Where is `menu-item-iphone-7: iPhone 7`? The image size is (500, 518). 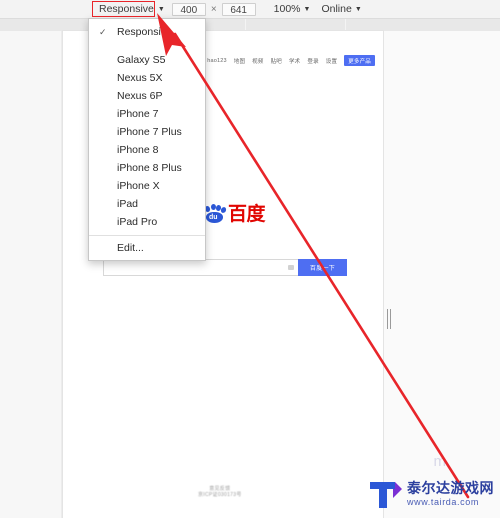 menu-item-iphone-7: iPhone 7 is located at coordinates (147, 114).